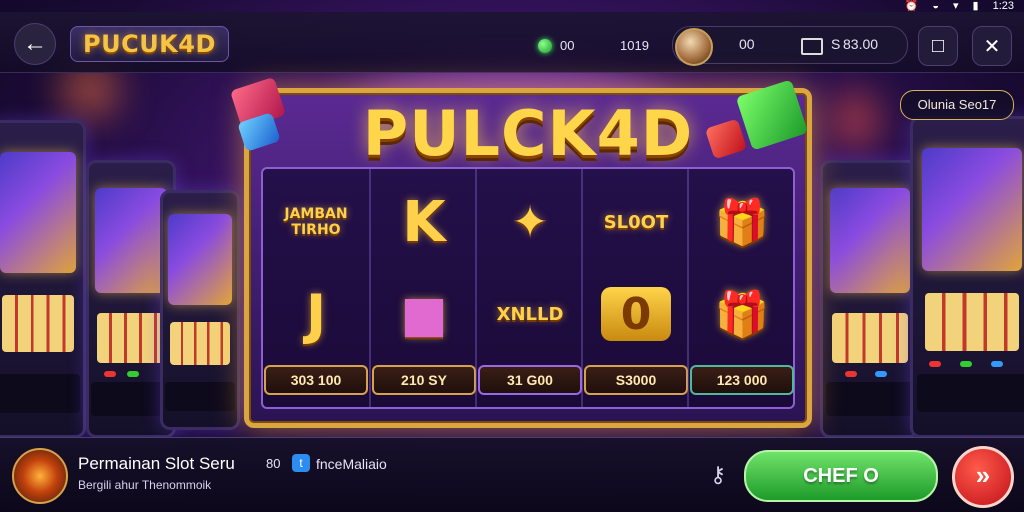 This screenshot has height=512, width=1024. I want to click on wifi-icon: ◒, so click(935, 6).